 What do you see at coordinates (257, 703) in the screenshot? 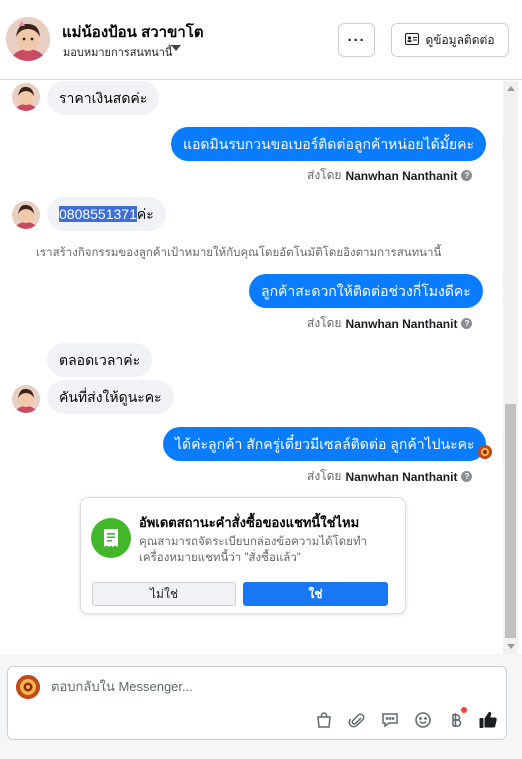
I see `composer` at bounding box center [257, 703].